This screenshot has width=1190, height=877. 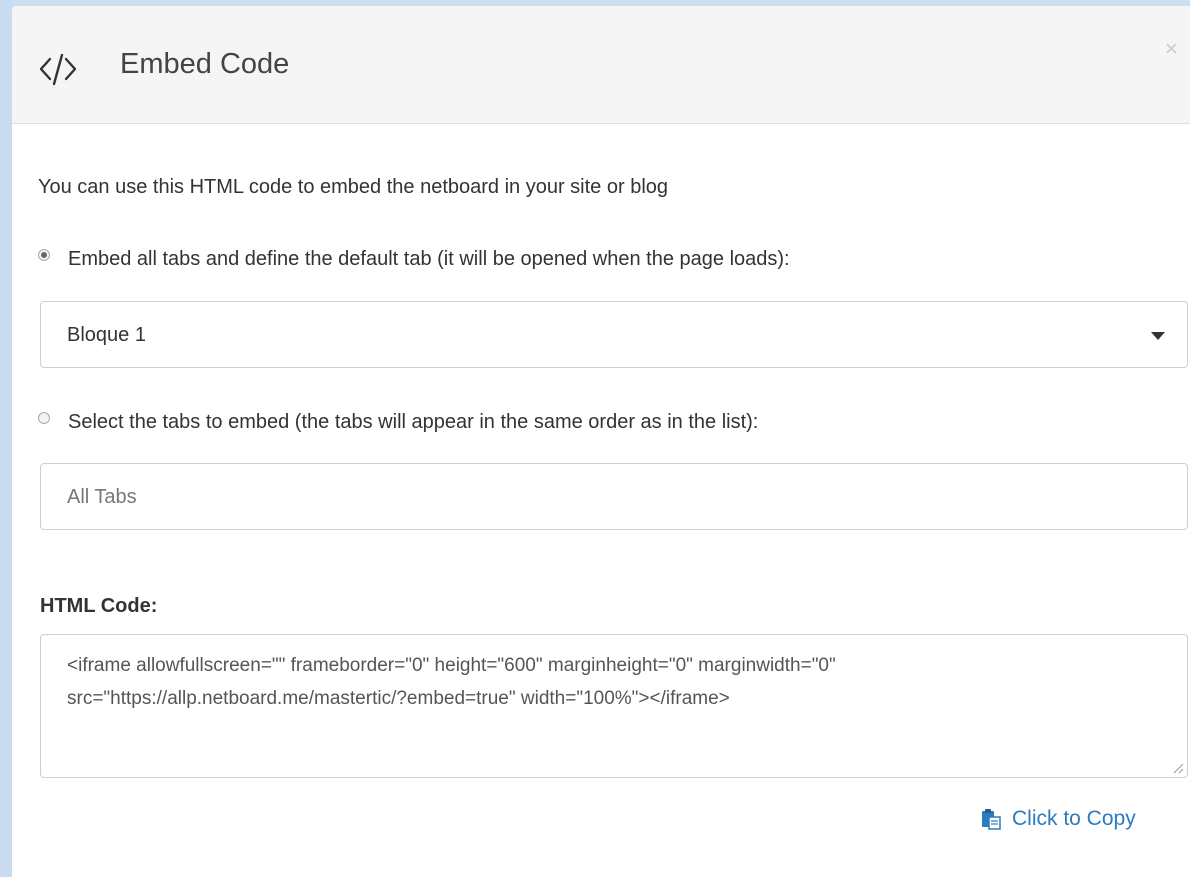 I want to click on click-to-copy-link: Click to Copy, so click(x=1058, y=819).